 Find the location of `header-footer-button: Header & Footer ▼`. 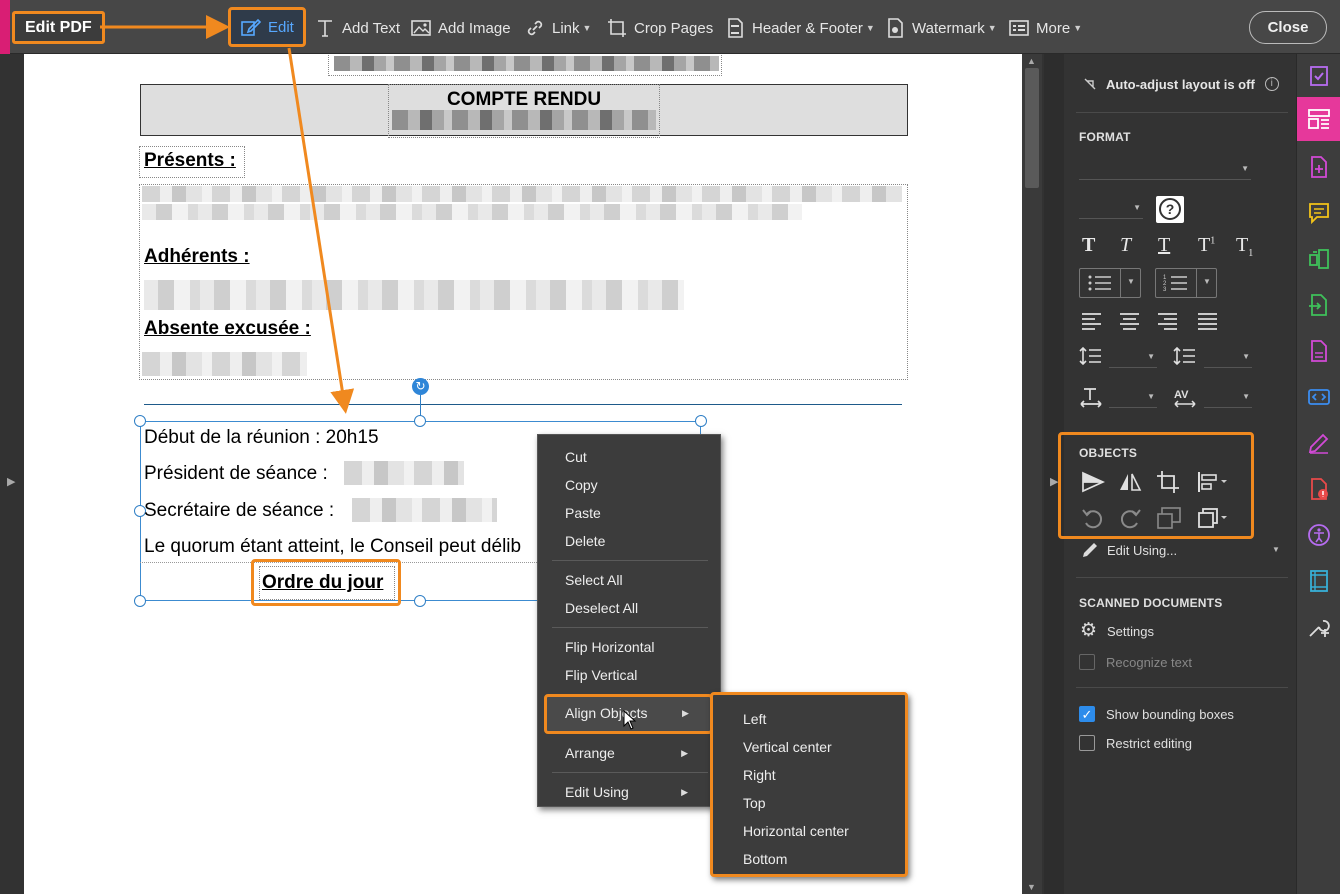

header-footer-button: Header & Footer ▼ is located at coordinates (799, 28).